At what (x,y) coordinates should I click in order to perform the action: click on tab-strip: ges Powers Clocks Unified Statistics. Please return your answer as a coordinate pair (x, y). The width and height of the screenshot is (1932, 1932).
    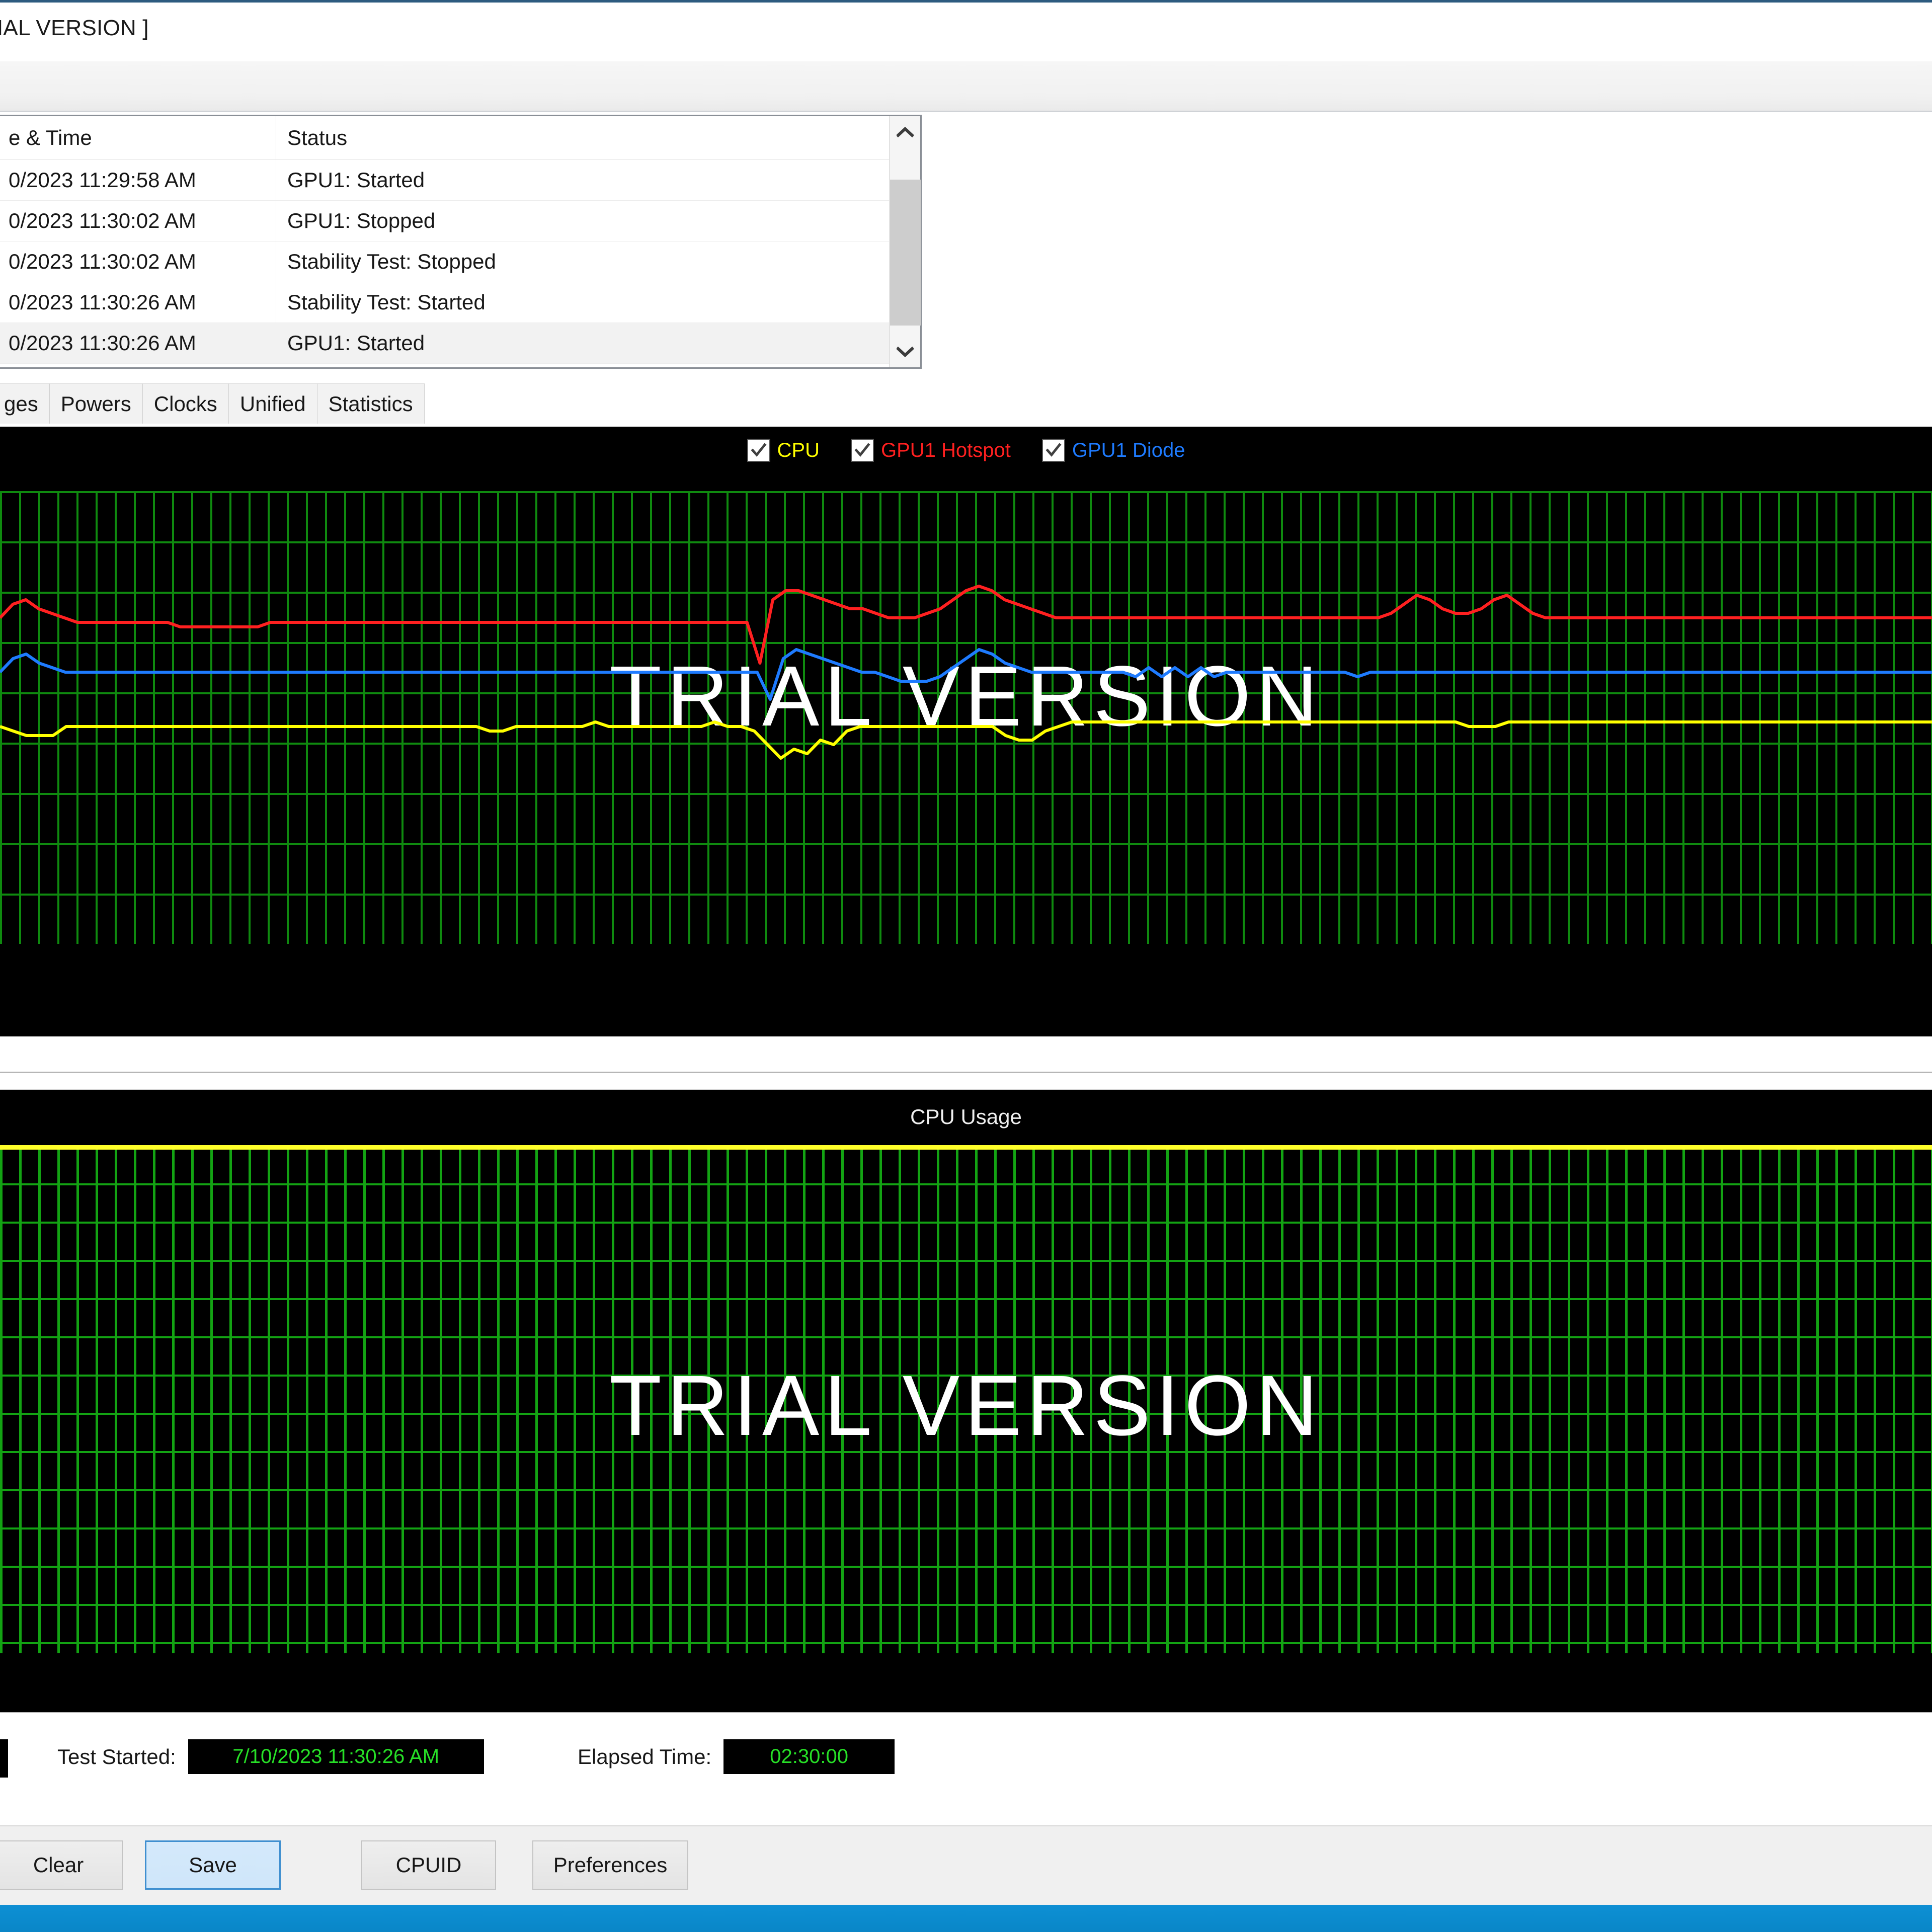
    Looking at the image, I should click on (213, 403).